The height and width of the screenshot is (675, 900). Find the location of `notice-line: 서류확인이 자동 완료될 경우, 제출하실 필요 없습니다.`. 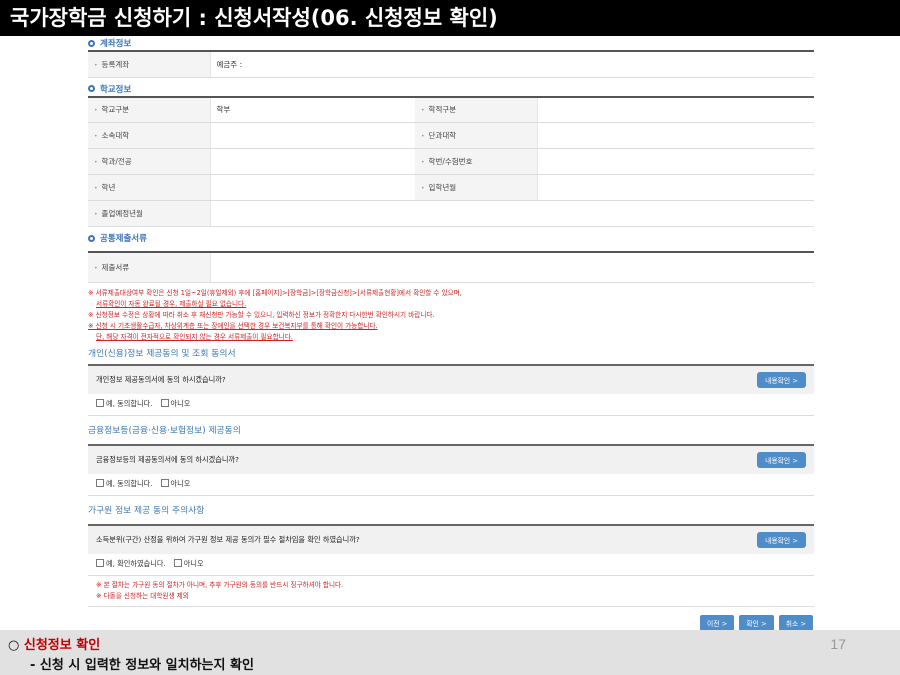

notice-line: 서류확인이 자동 완료될 경우, 제출하실 필요 없습니다. is located at coordinates (171, 303).